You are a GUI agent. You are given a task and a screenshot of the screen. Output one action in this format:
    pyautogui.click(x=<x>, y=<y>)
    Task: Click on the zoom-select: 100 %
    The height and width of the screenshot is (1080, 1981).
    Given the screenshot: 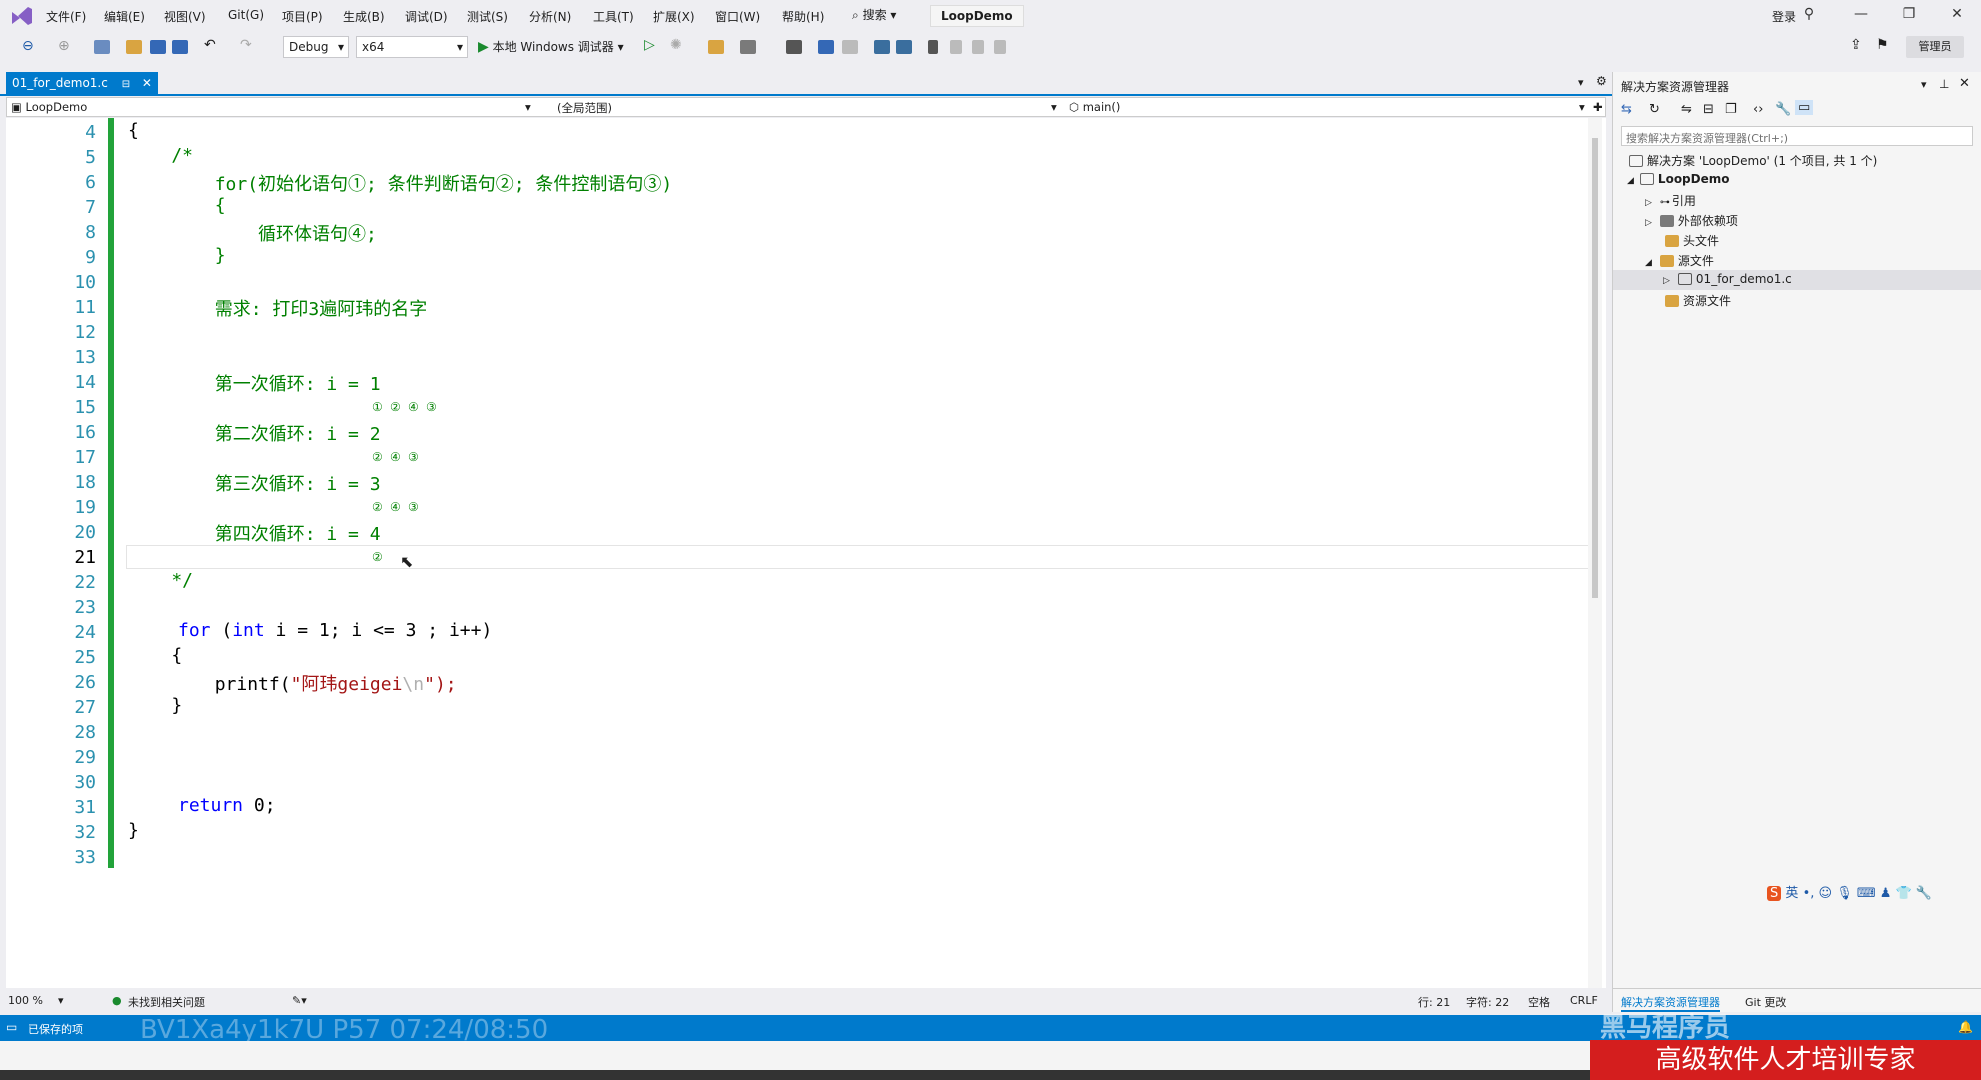 What is the action you would take?
    pyautogui.click(x=25, y=1000)
    